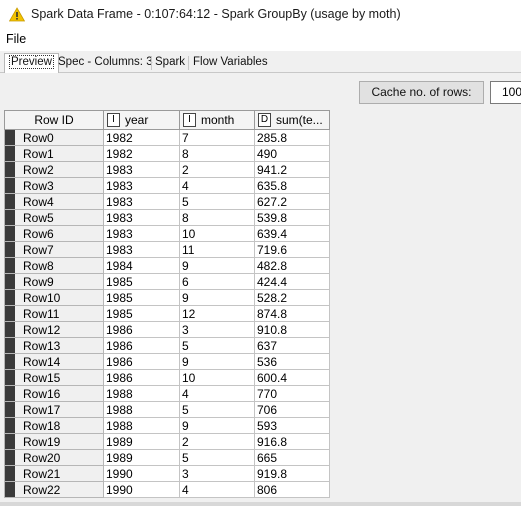  What do you see at coordinates (54, 361) in the screenshot?
I see `row-id-cell: Row14` at bounding box center [54, 361].